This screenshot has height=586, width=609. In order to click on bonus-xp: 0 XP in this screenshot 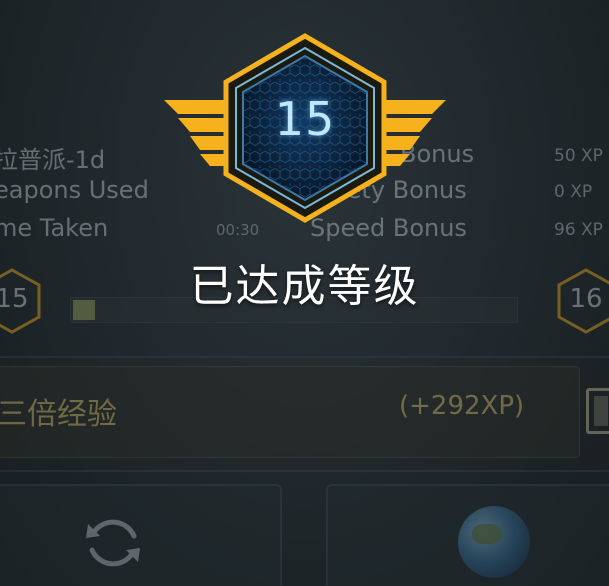, I will do `click(573, 192)`.